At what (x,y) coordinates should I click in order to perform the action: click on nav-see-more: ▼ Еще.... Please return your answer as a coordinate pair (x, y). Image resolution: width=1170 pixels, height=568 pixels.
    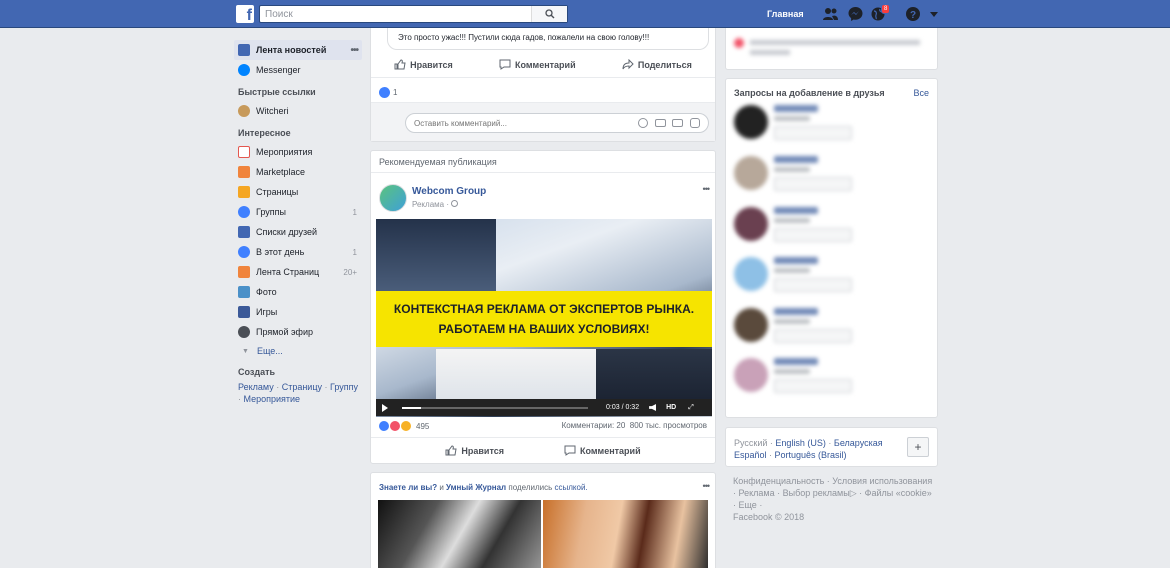
    Looking at the image, I should click on (298, 351).